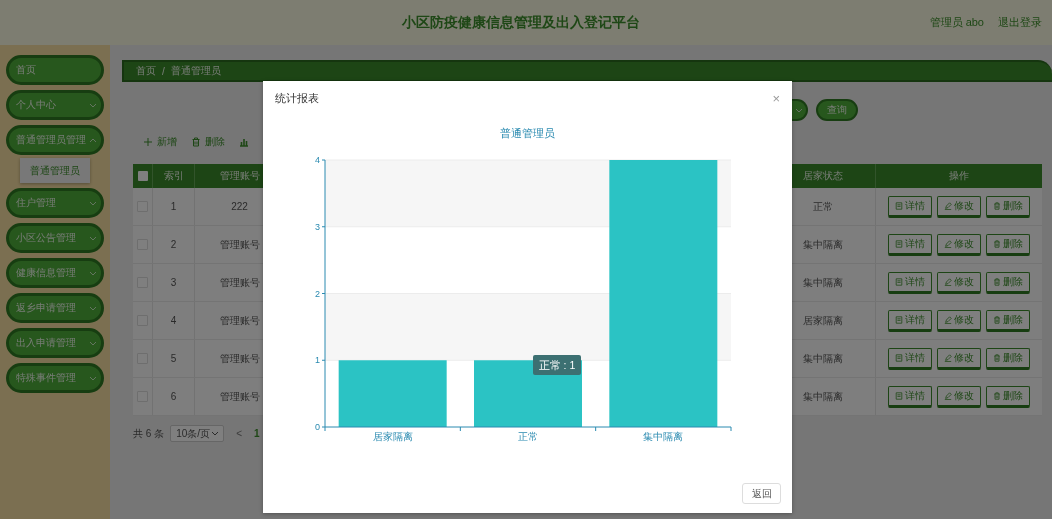 This screenshot has width=1052, height=519. Describe the element at coordinates (148, 142) in the screenshot. I see `plus-icon` at that location.